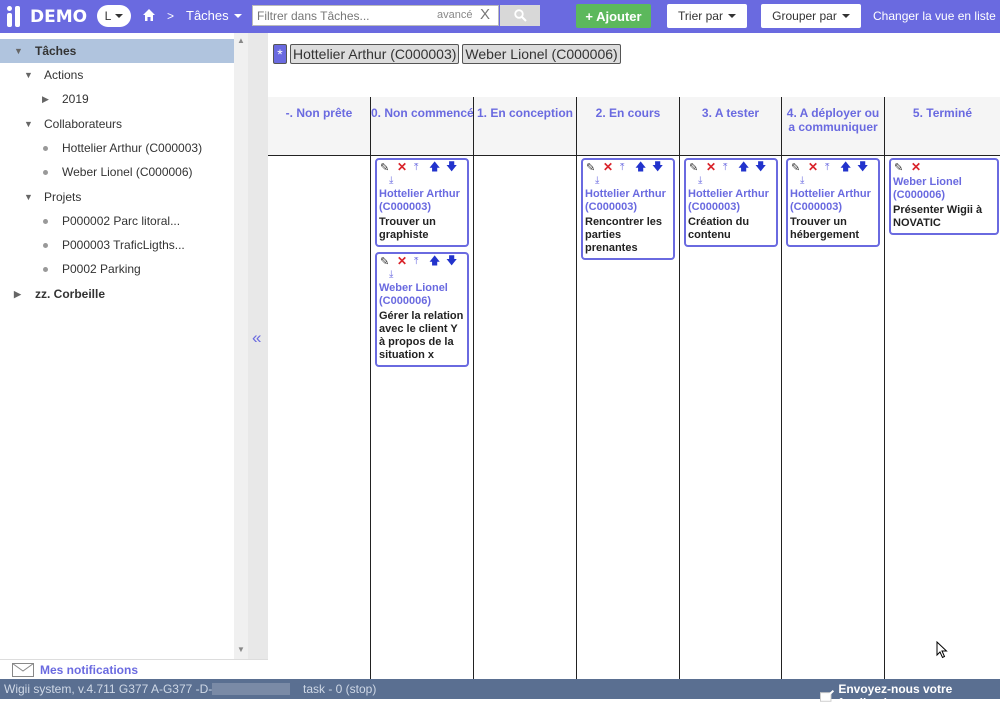 Image resolution: width=1000 pixels, height=710 pixels. I want to click on breadcrumb-taches: Tâches, so click(214, 15).